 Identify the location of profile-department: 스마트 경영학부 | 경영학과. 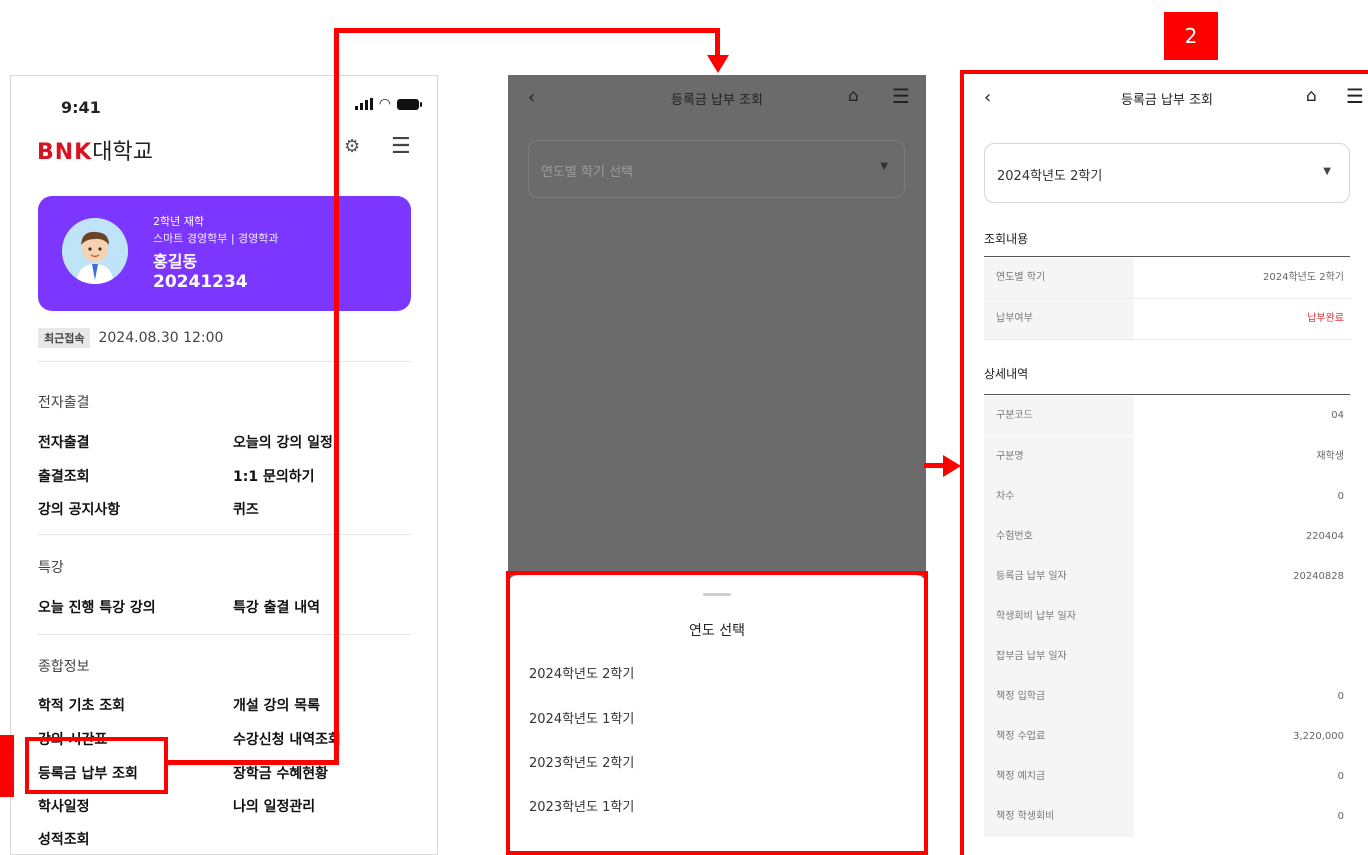
(216, 238).